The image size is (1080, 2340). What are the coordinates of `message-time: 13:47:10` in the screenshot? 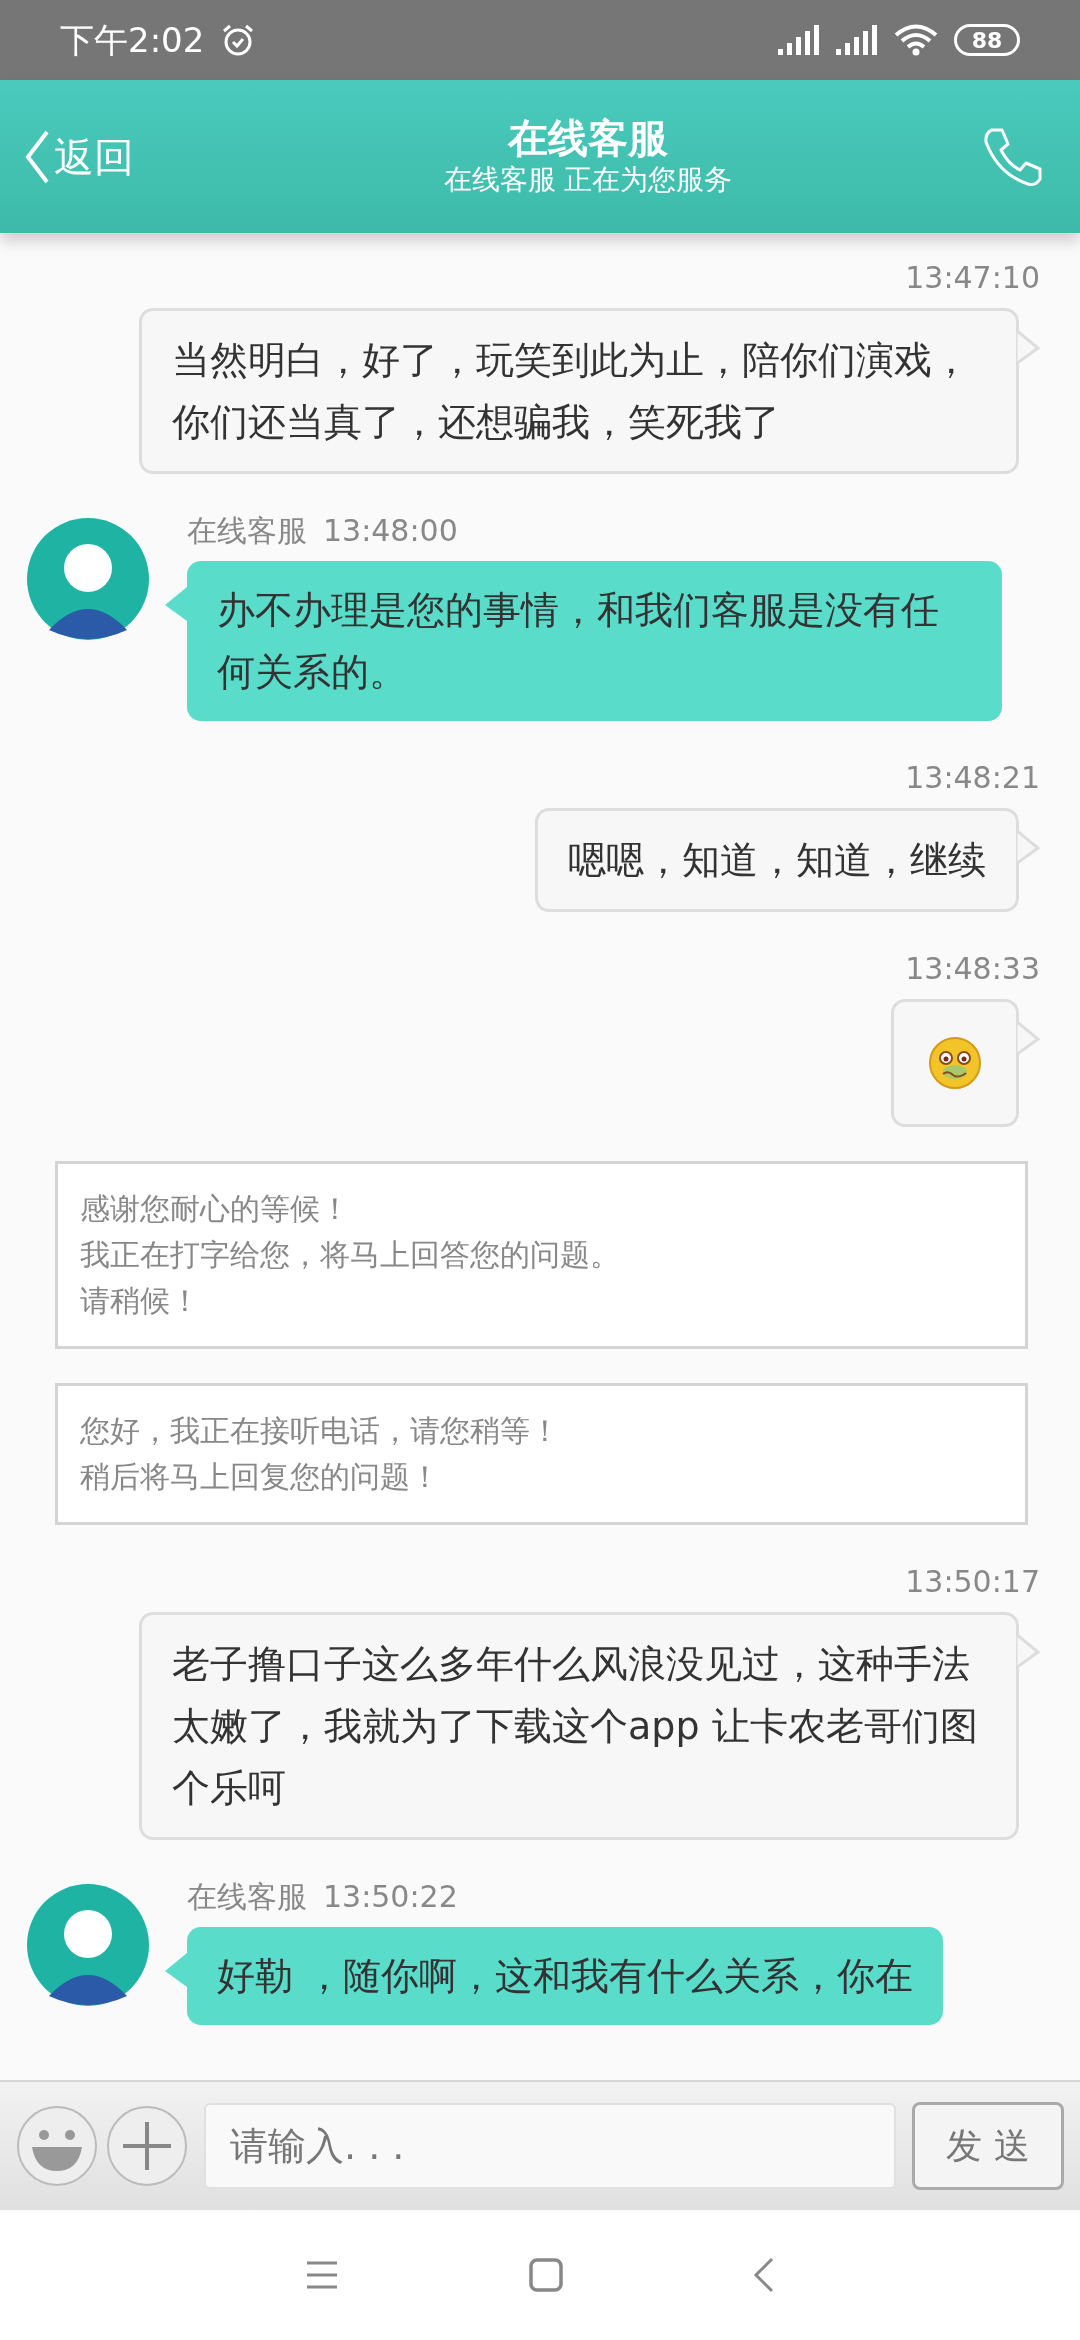 It's located at (972, 278).